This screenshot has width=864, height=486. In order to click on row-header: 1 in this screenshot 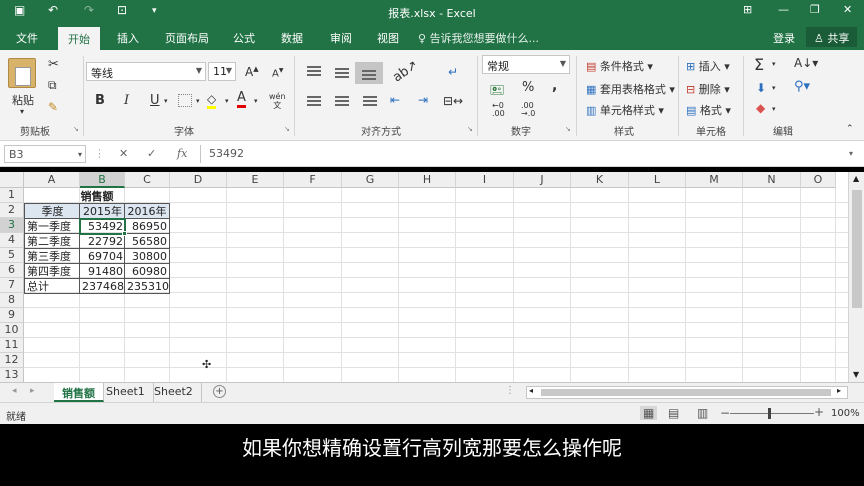, I will do `click(12, 195)`.